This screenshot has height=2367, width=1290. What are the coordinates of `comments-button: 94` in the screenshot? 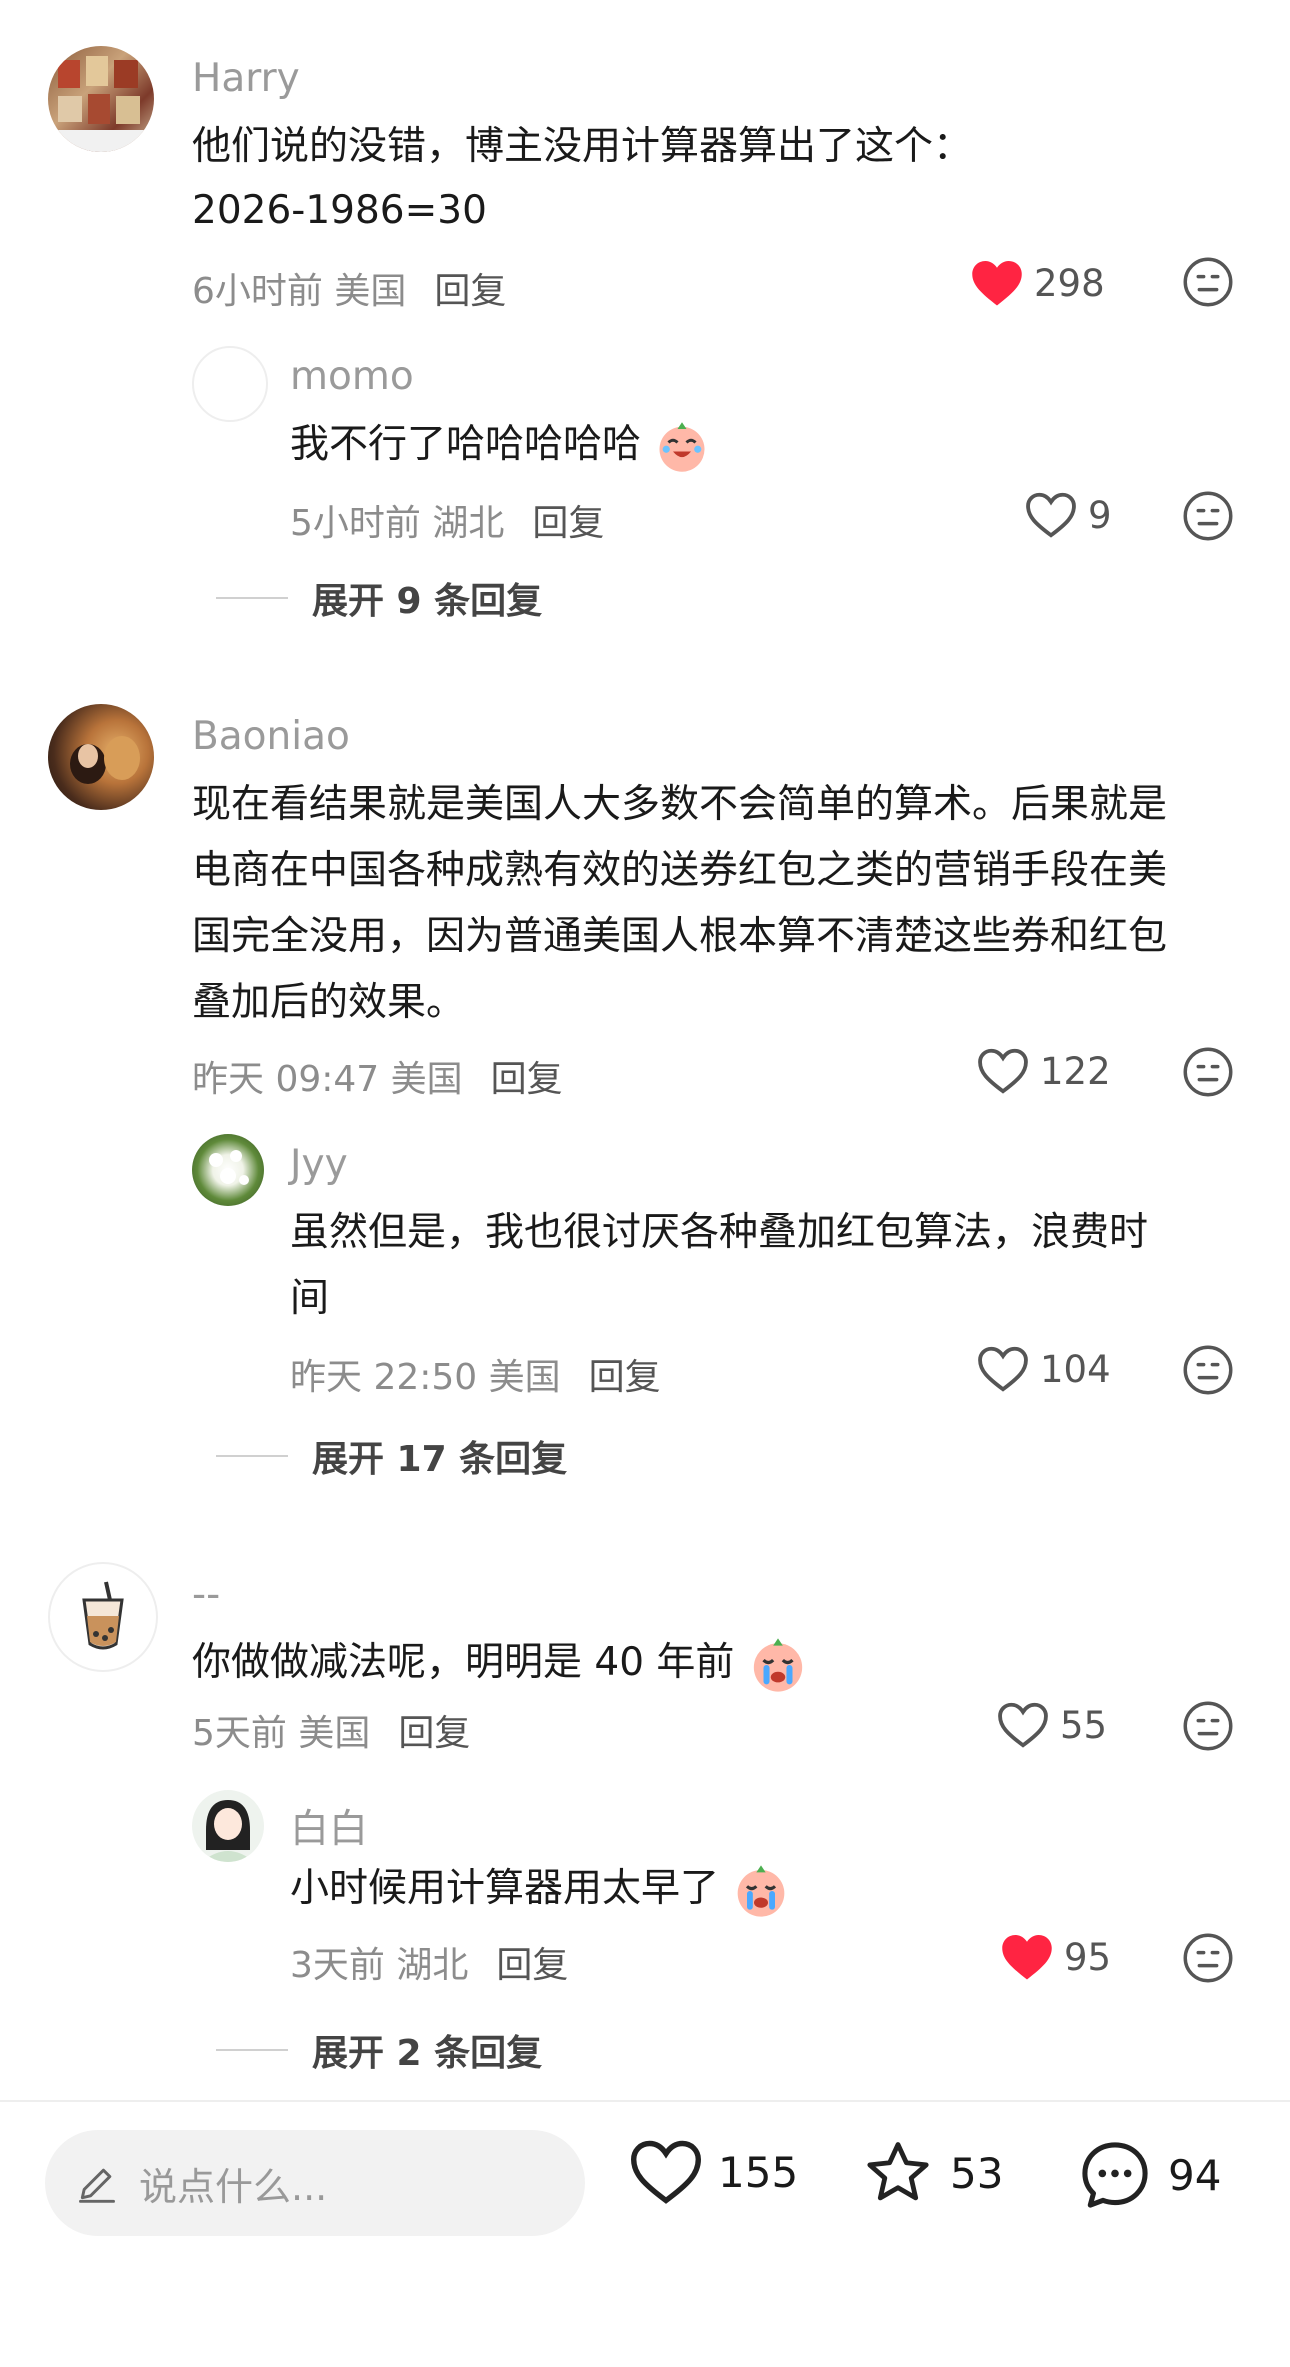 It's located at (1148, 2175).